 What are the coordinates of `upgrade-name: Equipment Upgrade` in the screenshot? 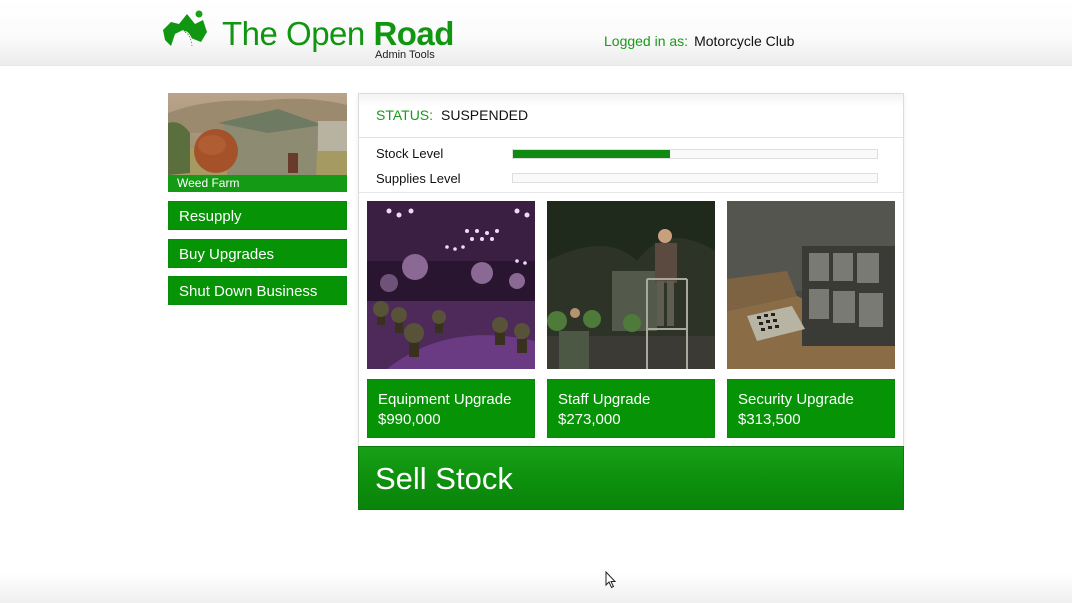 It's located at (445, 399).